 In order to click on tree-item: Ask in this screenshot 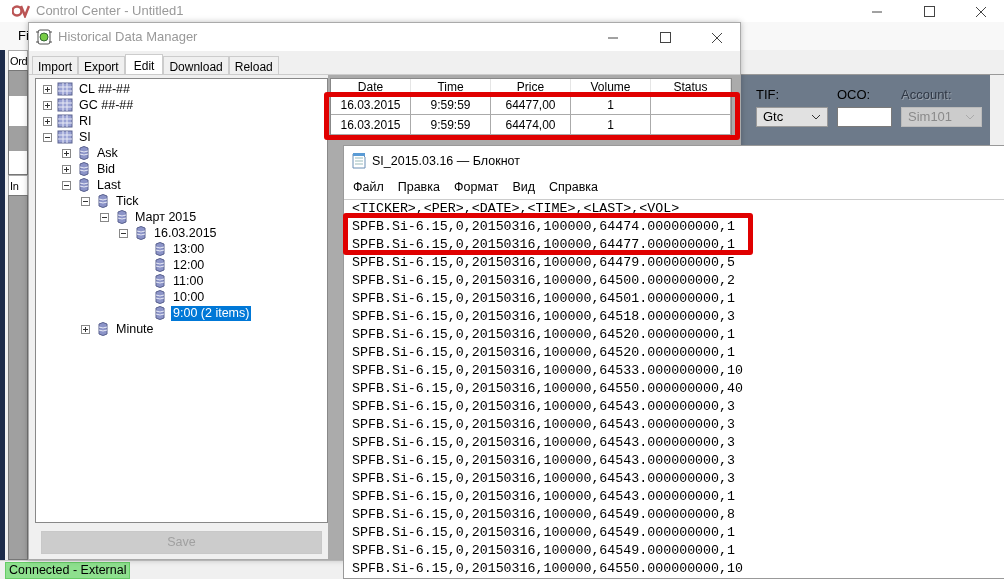, I will do `click(107, 153)`.